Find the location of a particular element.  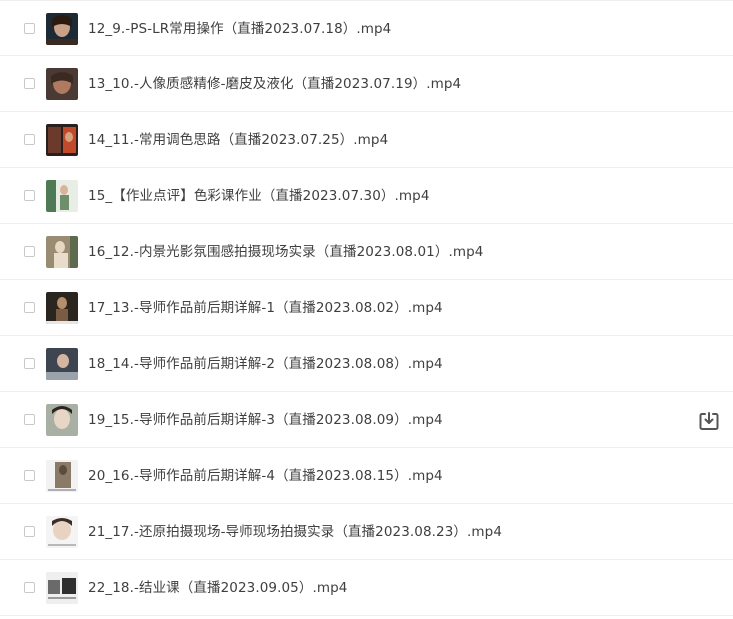

file-name: 16_12.-内景光影氛围感拍摄现场实录（直播2023.08.01）.mp4 is located at coordinates (285, 252).